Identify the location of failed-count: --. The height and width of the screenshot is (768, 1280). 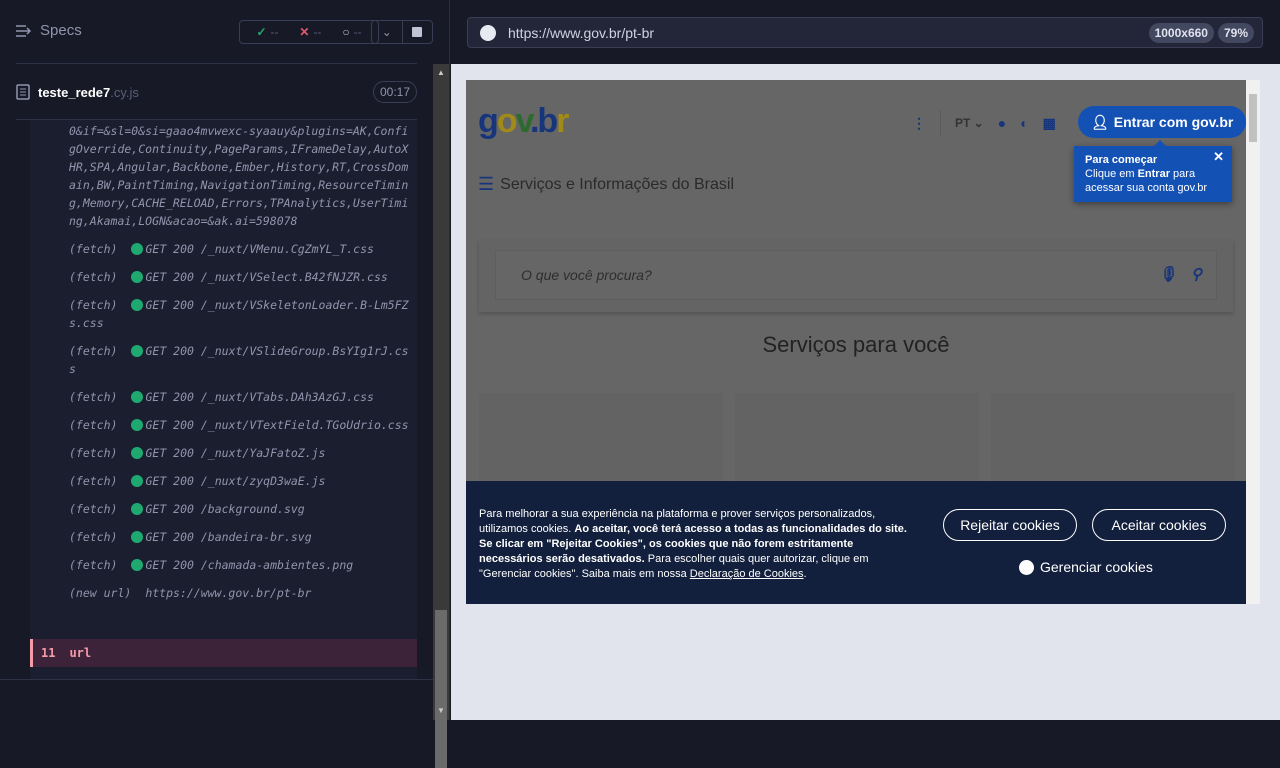
(317, 32).